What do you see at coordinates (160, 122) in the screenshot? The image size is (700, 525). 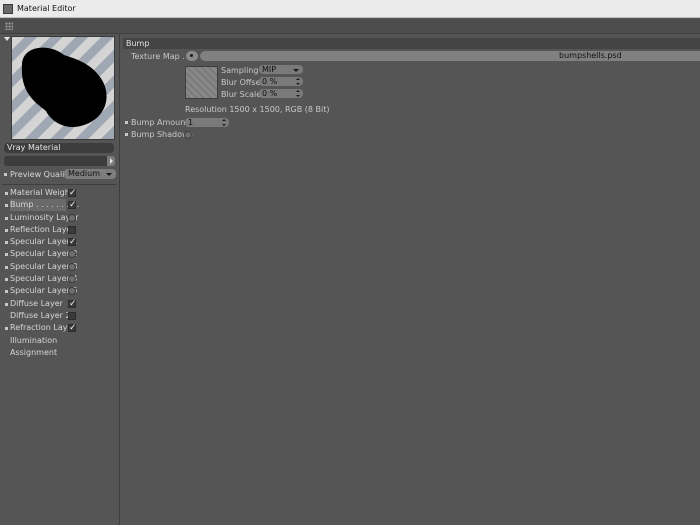 I see `bump-amount-label: Bump Amount` at bounding box center [160, 122].